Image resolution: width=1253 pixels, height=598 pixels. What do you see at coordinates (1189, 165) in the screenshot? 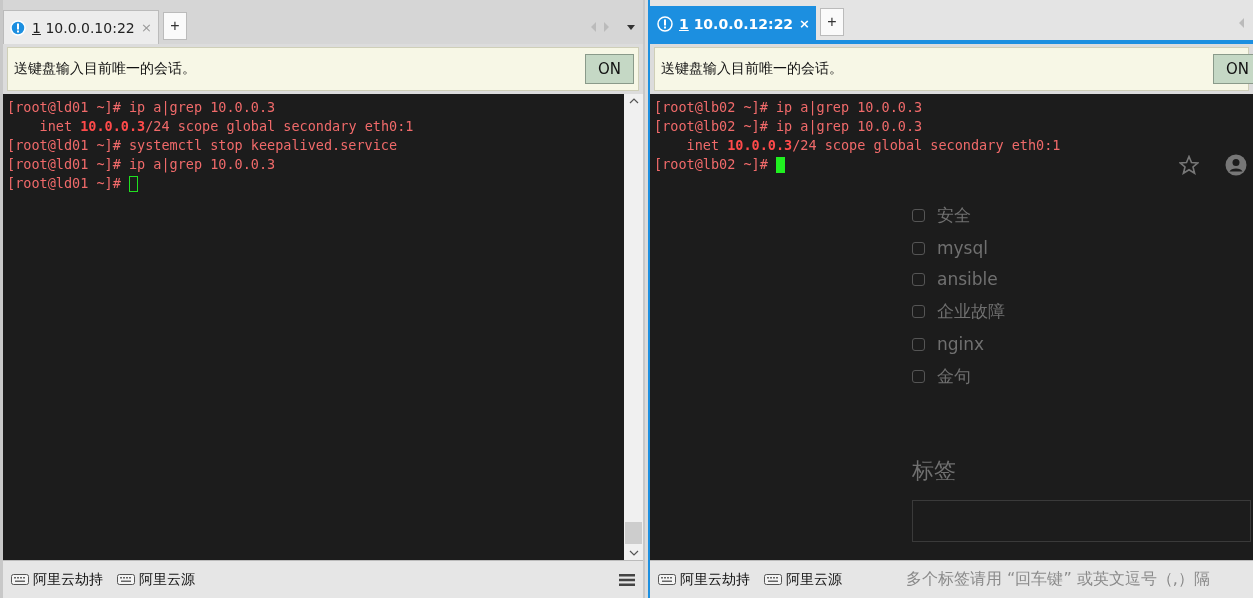
I see `star-icon` at bounding box center [1189, 165].